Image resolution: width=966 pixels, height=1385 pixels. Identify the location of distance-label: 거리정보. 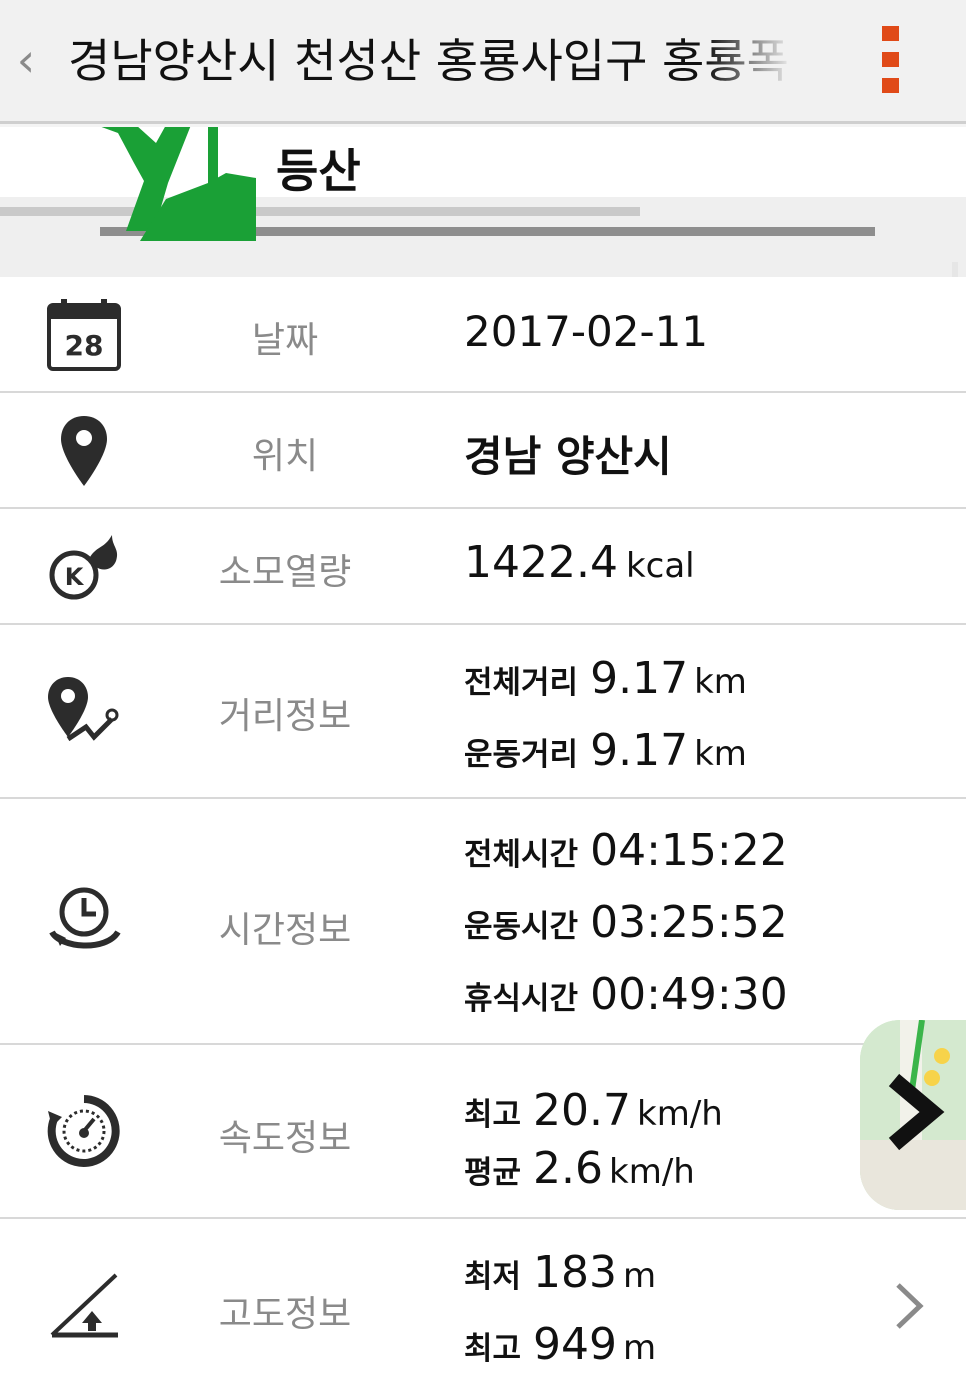
(285, 716).